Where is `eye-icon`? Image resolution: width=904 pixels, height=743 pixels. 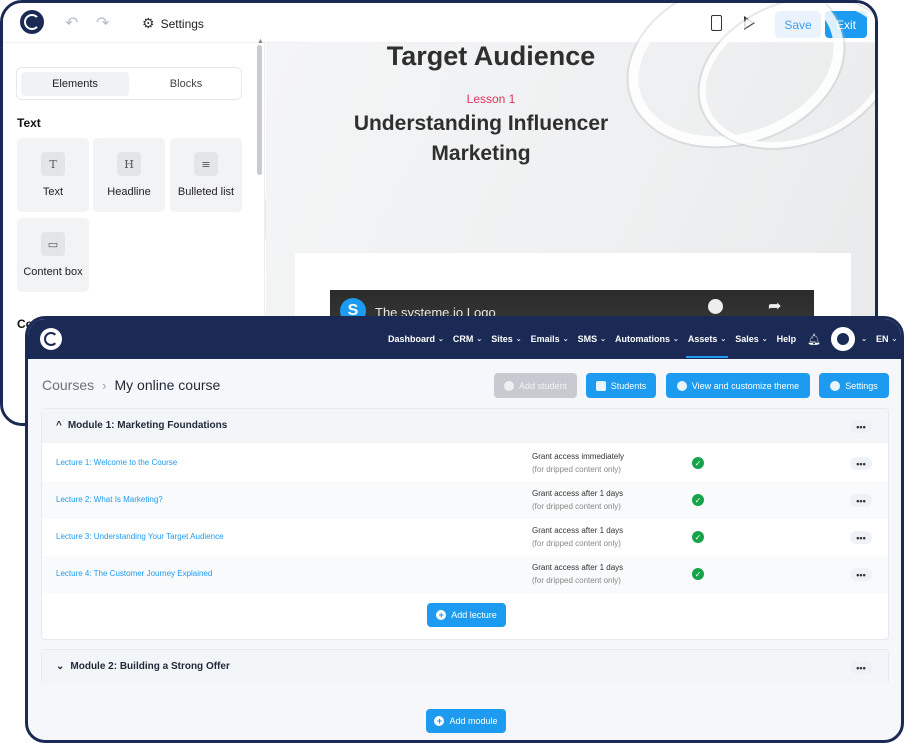 eye-icon is located at coordinates (681, 385).